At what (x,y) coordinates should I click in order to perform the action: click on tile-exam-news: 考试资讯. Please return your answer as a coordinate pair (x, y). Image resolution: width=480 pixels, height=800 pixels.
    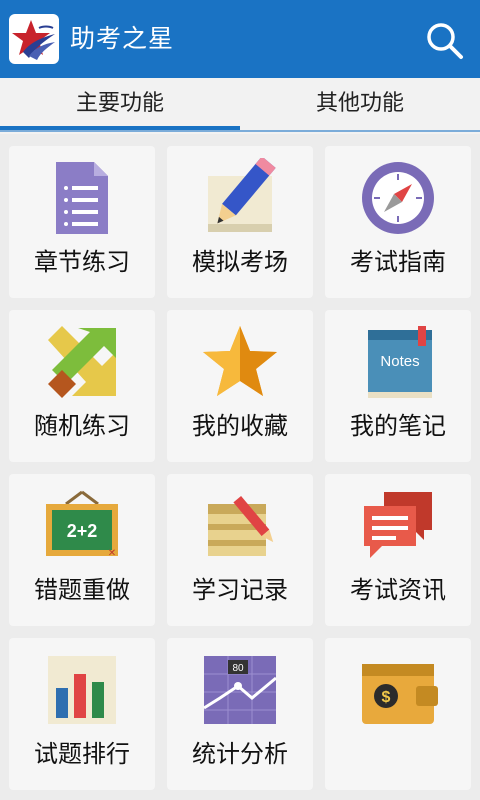
    Looking at the image, I should click on (398, 550).